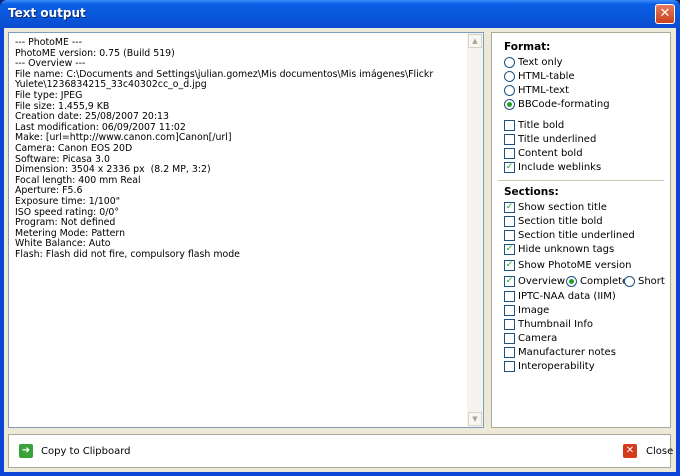  Describe the element at coordinates (556, 366) in the screenshot. I see `checkbox-label: Interoperability` at that location.